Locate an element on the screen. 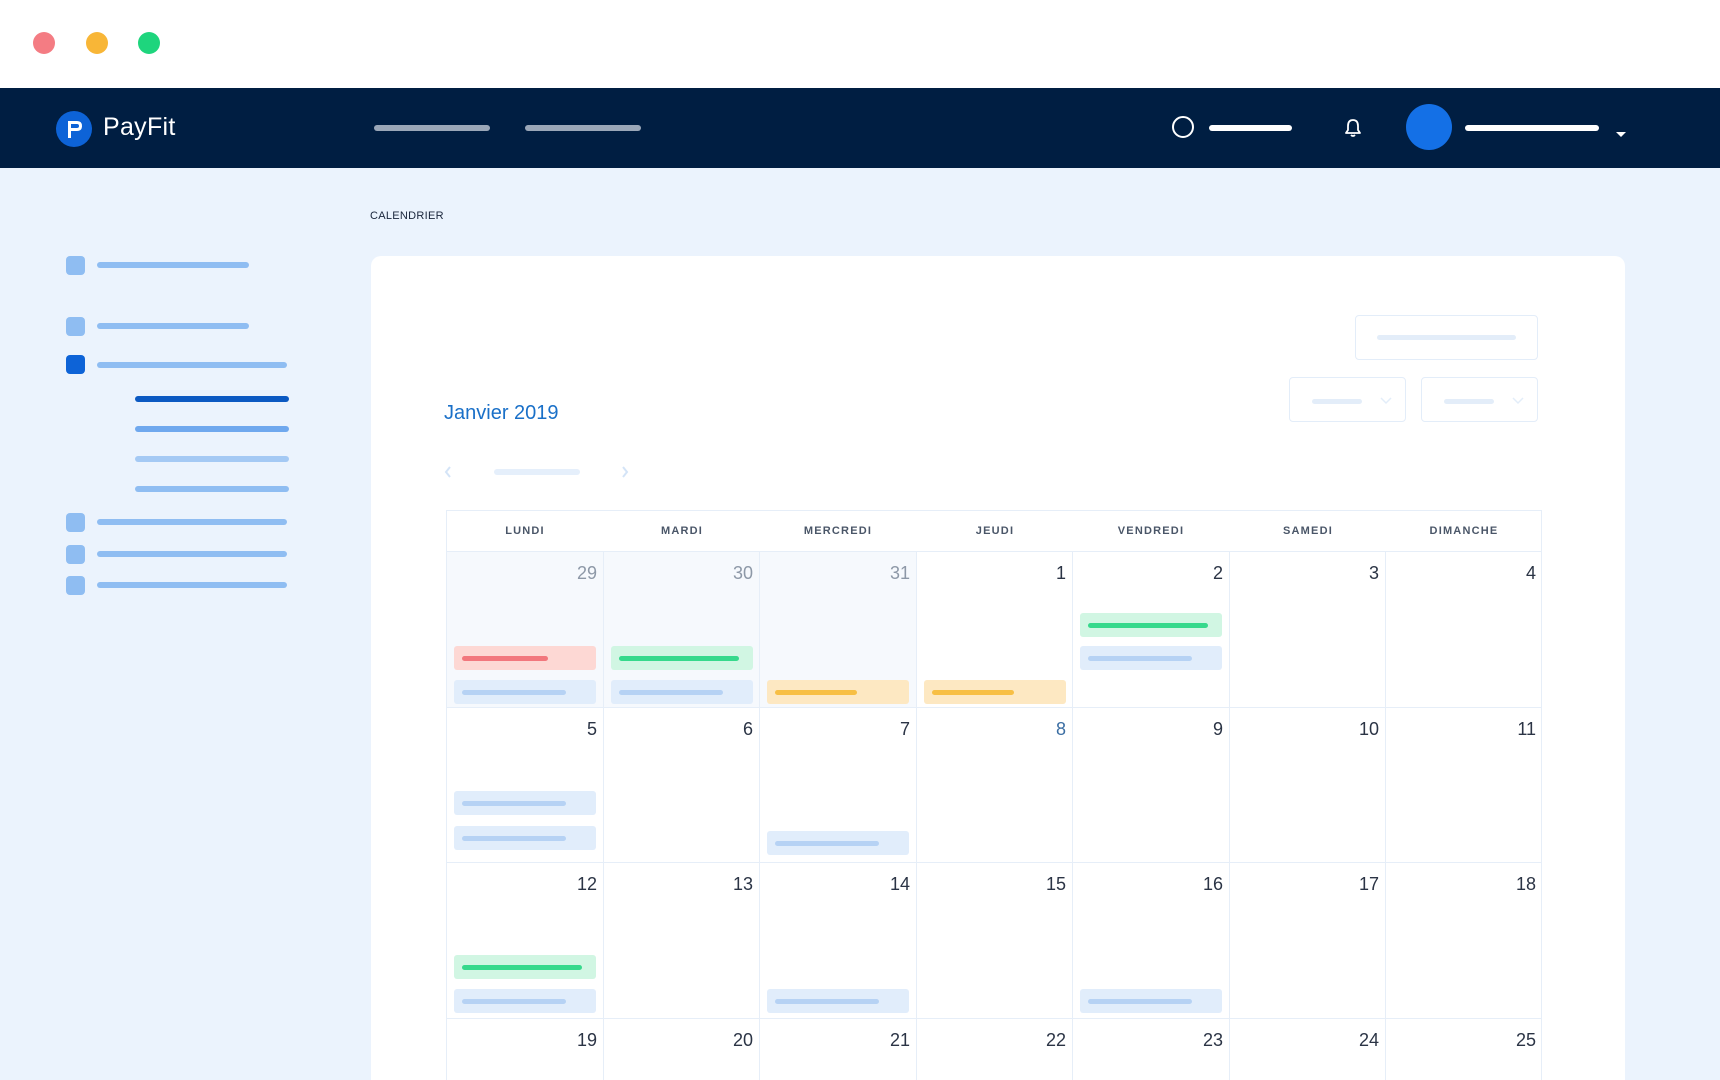 The image size is (1720, 1080). day-cell: 7 is located at coordinates (838, 785).